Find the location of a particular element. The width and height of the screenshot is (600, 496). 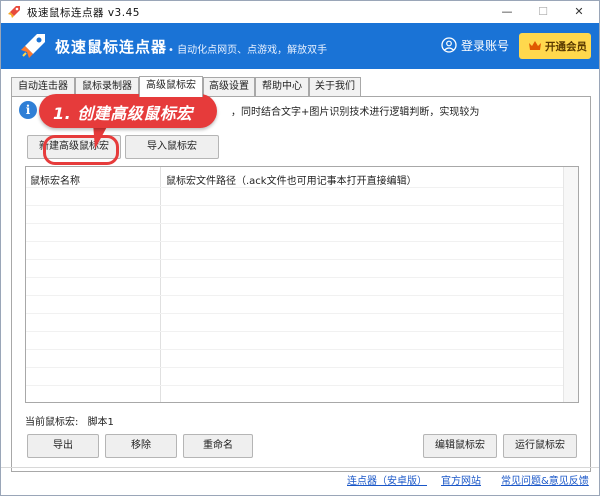

tab-advanced-macro: 高级鼠标宏 is located at coordinates (171, 86).